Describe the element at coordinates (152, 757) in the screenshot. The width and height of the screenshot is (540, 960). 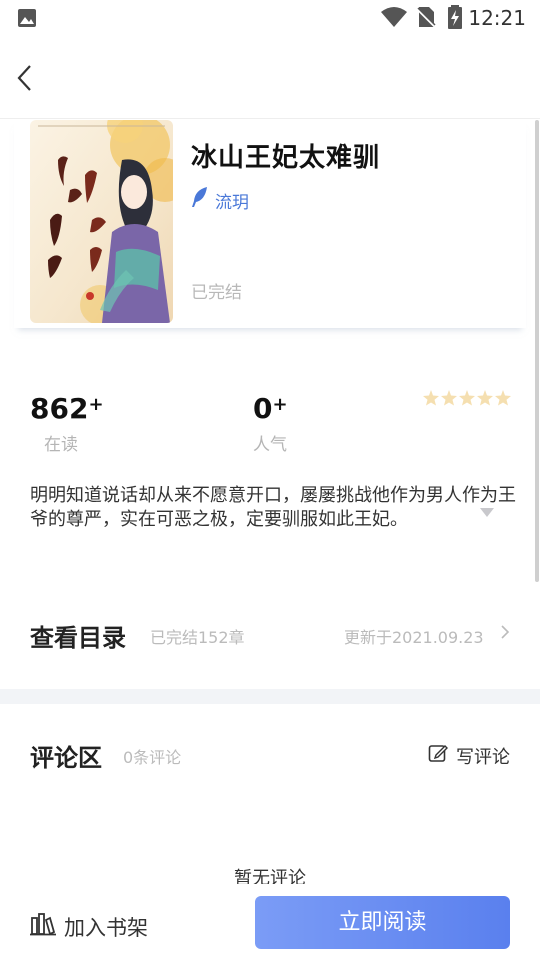
I see `comments-count: 0条评论` at that location.